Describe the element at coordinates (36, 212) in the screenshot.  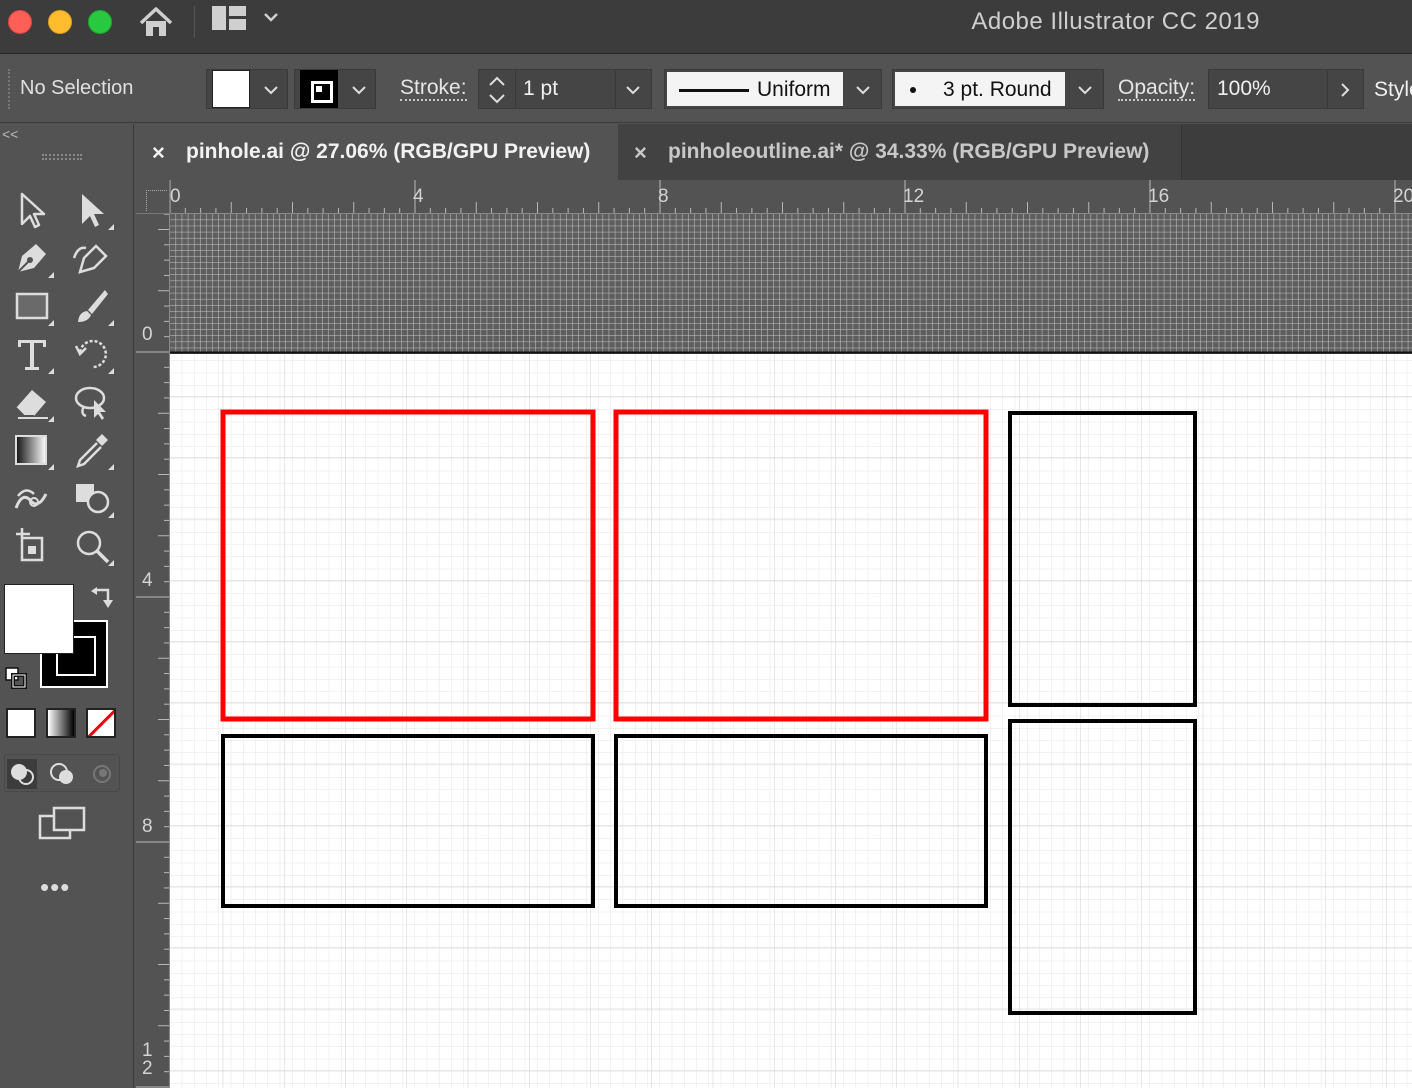
I see `selection-tool-icon` at that location.